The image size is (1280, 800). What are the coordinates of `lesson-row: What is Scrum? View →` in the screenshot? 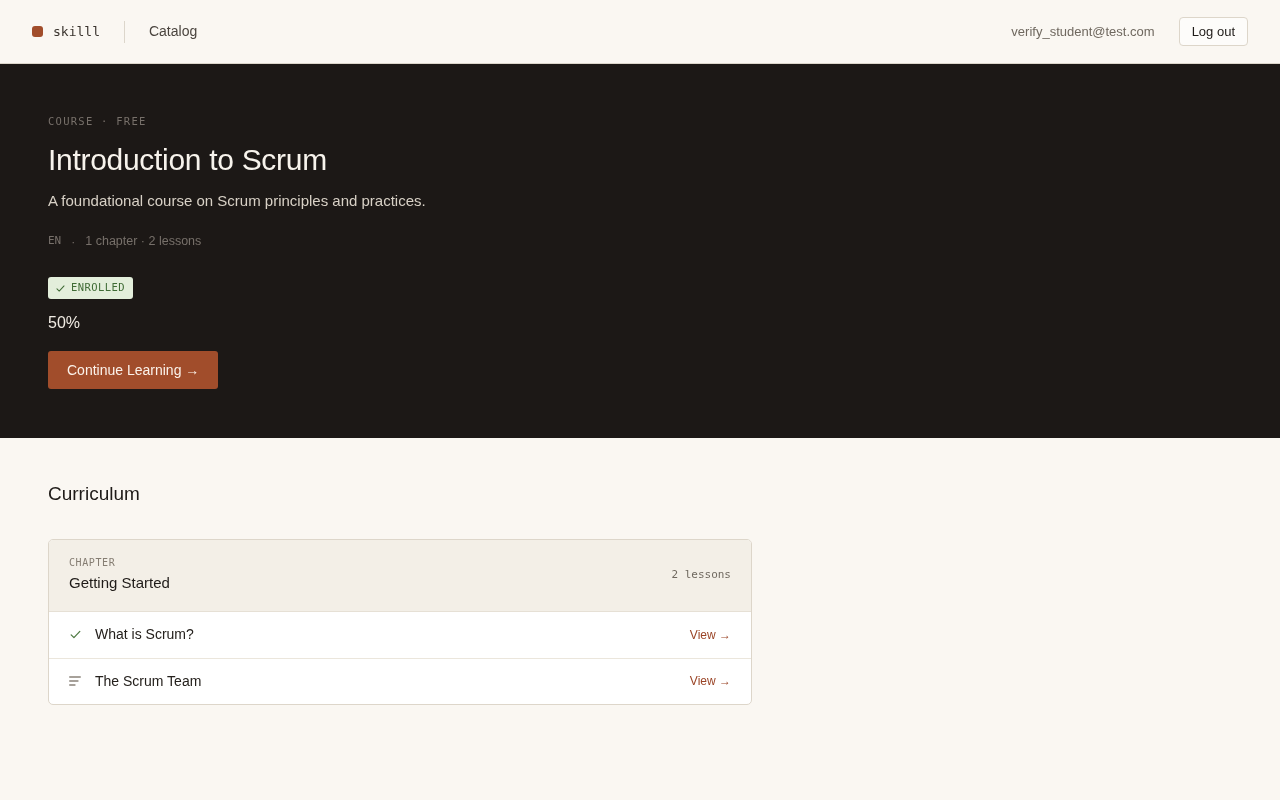 It's located at (400, 634).